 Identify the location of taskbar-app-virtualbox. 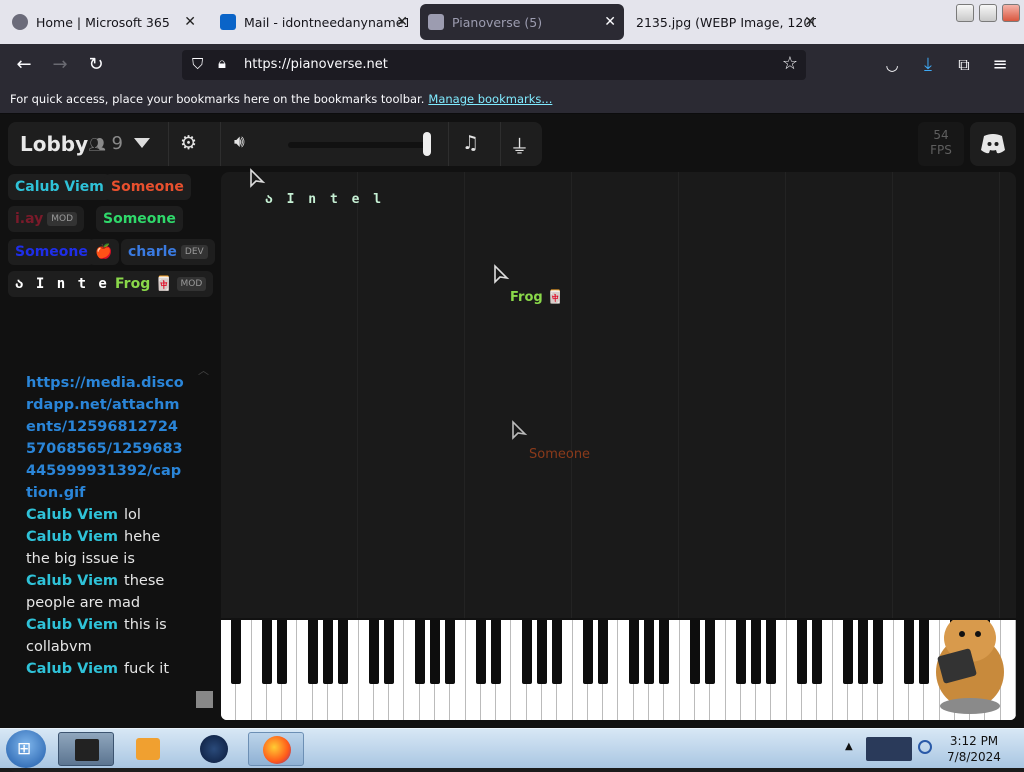
(86, 749).